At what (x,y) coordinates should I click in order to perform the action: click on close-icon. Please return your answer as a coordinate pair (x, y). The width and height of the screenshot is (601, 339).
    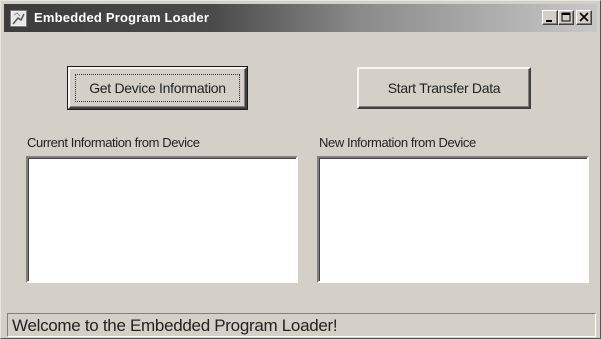
    Looking at the image, I should click on (584, 17).